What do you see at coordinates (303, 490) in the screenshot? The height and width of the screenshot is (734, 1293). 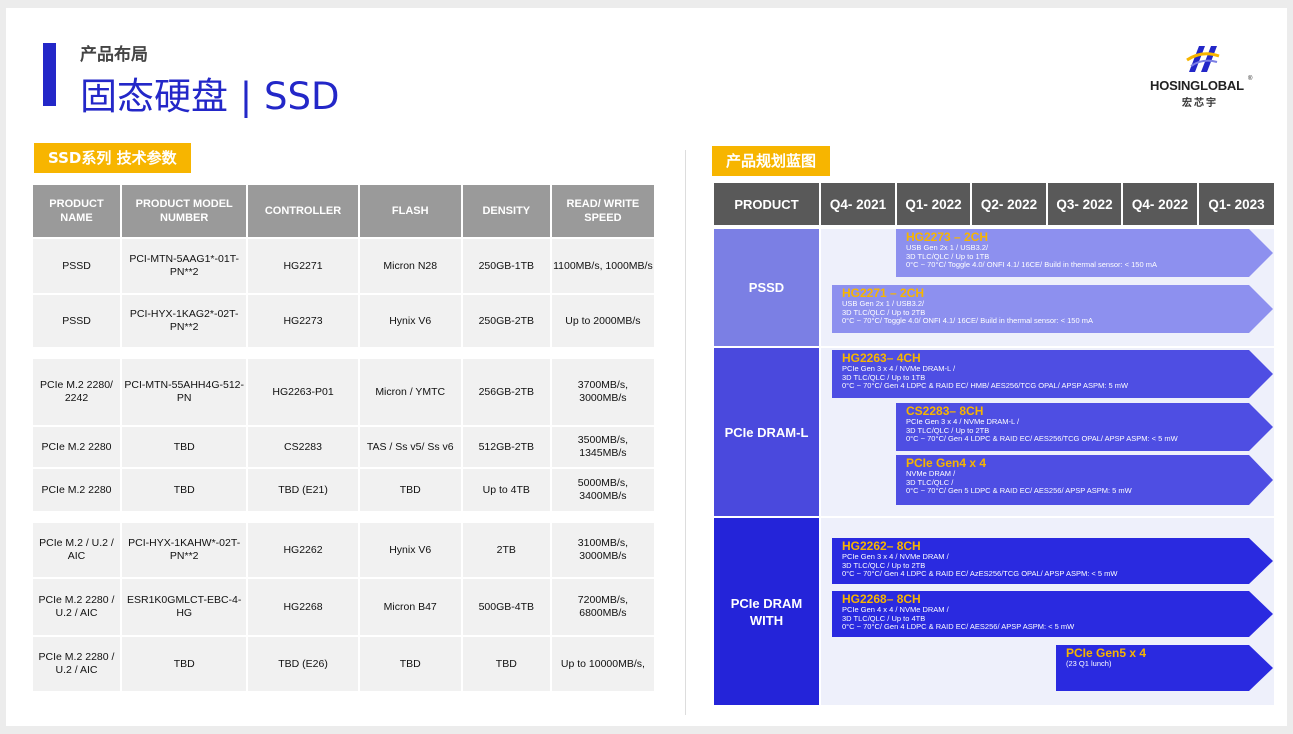 I see `controller-cell: TBD (E21)` at bounding box center [303, 490].